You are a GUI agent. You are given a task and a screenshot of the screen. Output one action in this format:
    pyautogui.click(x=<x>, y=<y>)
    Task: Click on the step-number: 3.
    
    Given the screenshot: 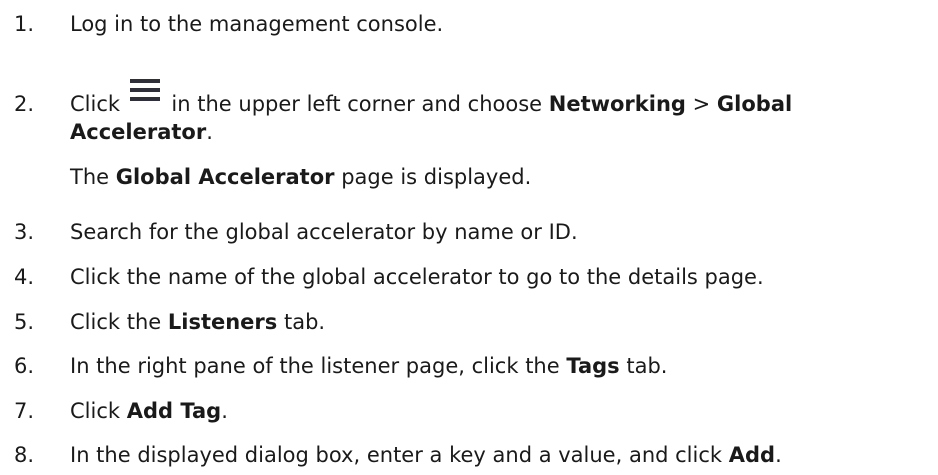 What is the action you would take?
    pyautogui.click(x=24, y=232)
    